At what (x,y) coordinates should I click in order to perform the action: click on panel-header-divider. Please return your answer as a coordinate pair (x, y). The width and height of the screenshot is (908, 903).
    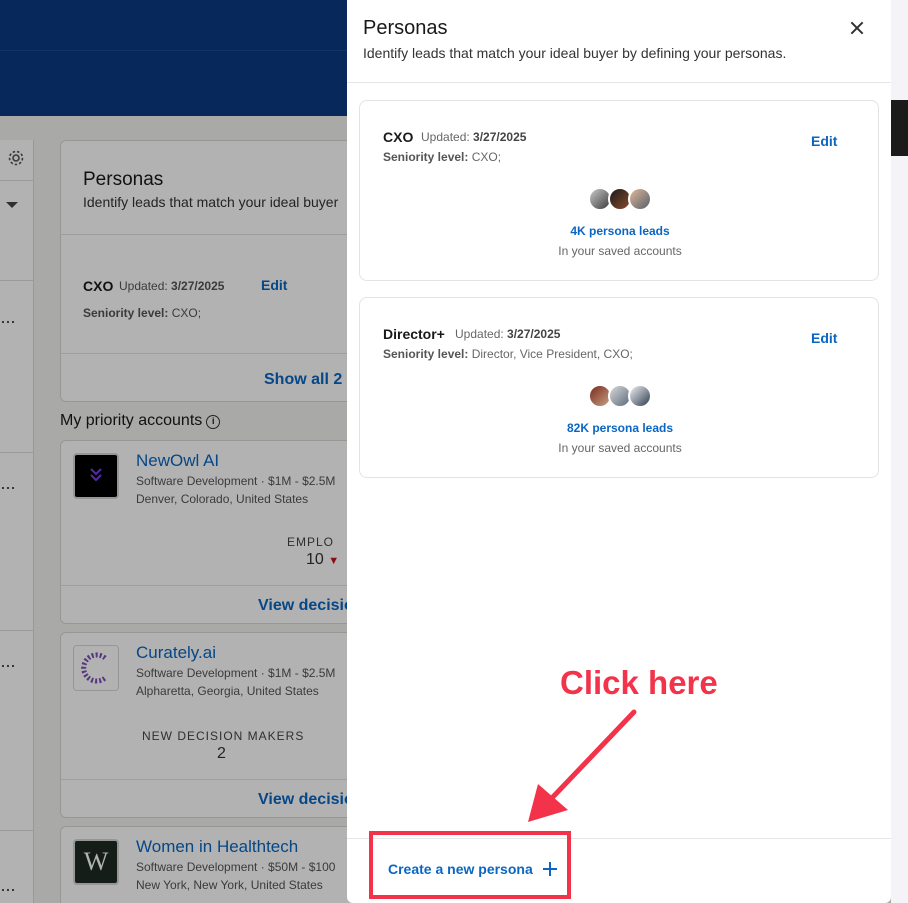
    Looking at the image, I should click on (619, 82).